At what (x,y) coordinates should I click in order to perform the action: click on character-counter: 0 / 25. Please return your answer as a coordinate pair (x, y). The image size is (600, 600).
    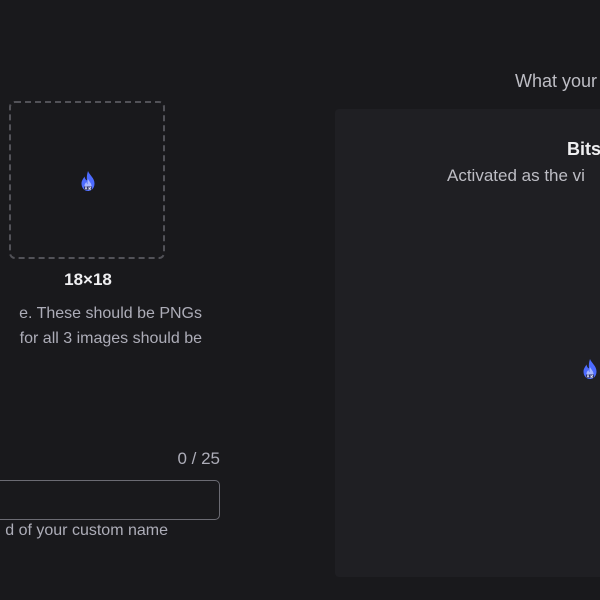
    Looking at the image, I should click on (198, 458).